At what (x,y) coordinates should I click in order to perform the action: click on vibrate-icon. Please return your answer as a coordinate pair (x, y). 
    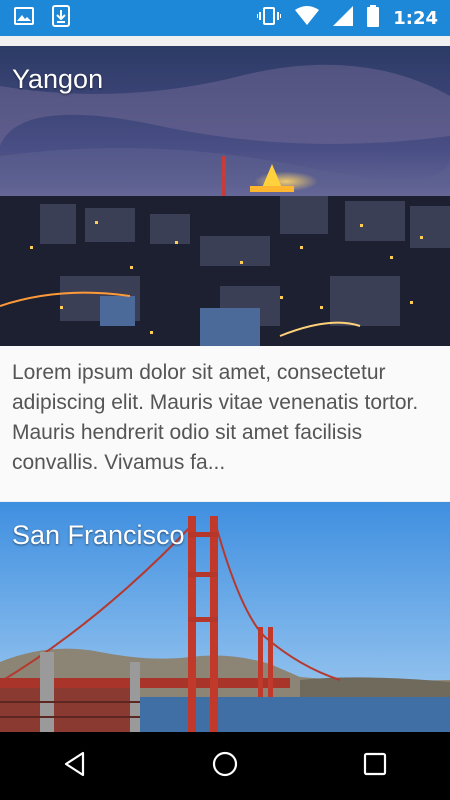
    Looking at the image, I should click on (269, 18).